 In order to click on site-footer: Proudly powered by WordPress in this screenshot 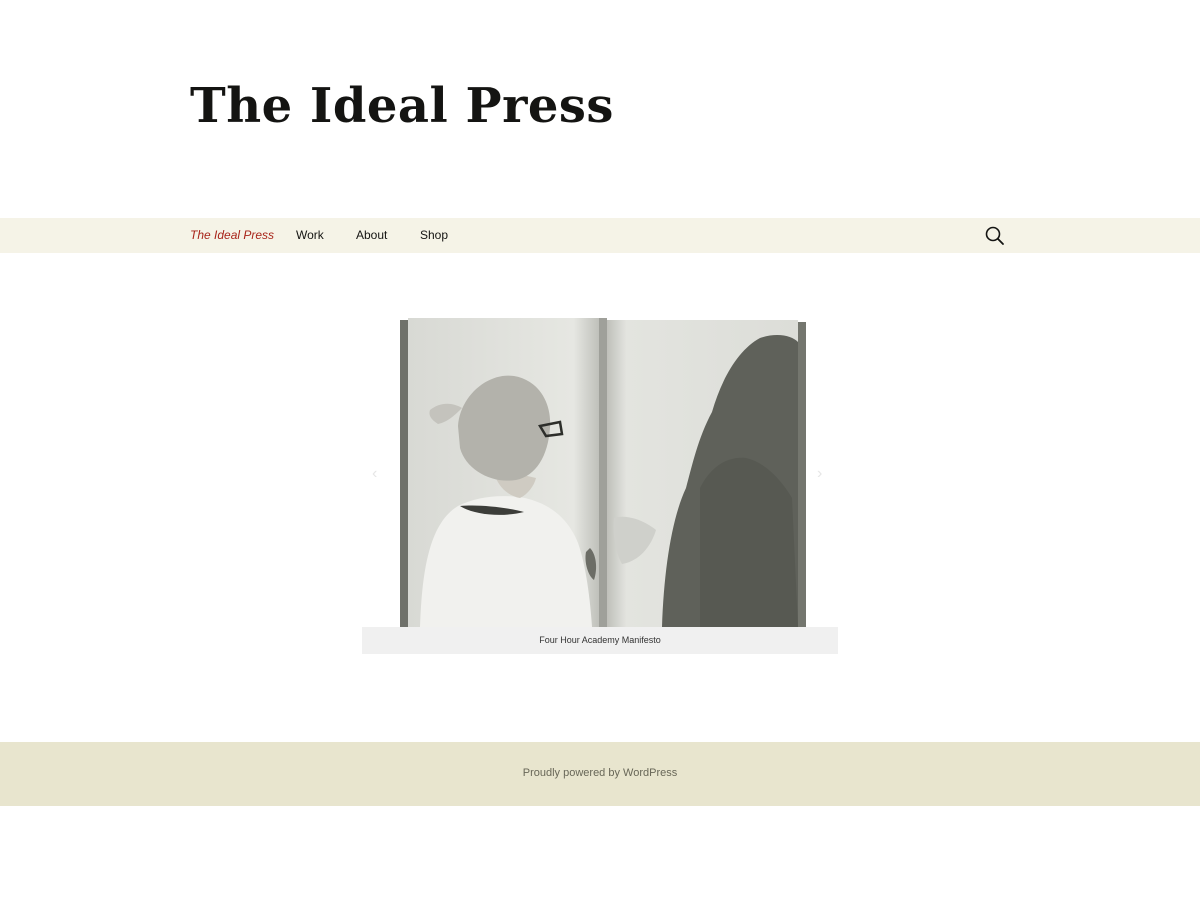, I will do `click(600, 774)`.